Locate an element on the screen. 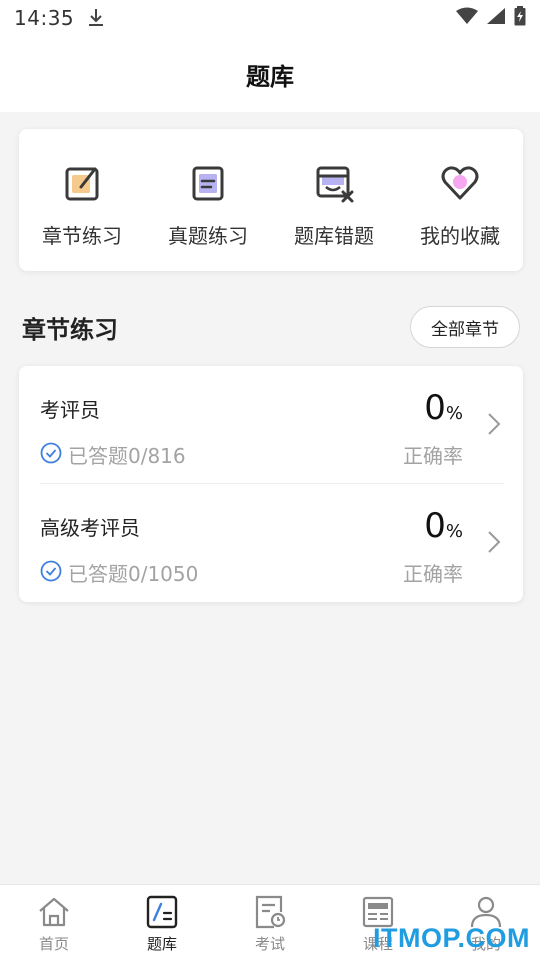  quick-action-chapter-practice: 章节练习 is located at coordinates (82, 200).